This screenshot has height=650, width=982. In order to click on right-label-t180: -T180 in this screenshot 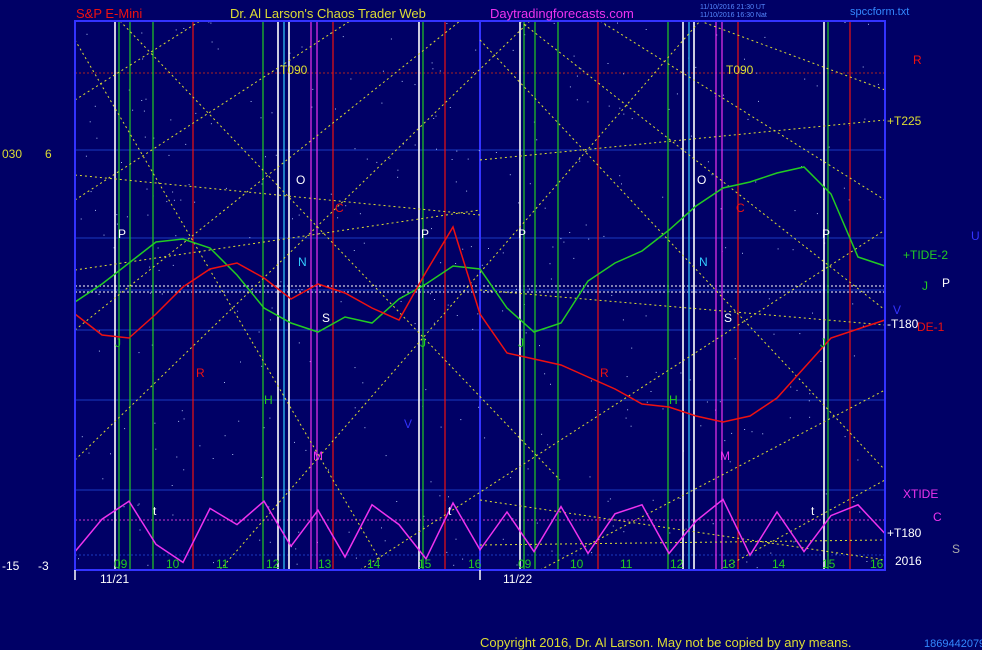, I will do `click(903, 324)`.